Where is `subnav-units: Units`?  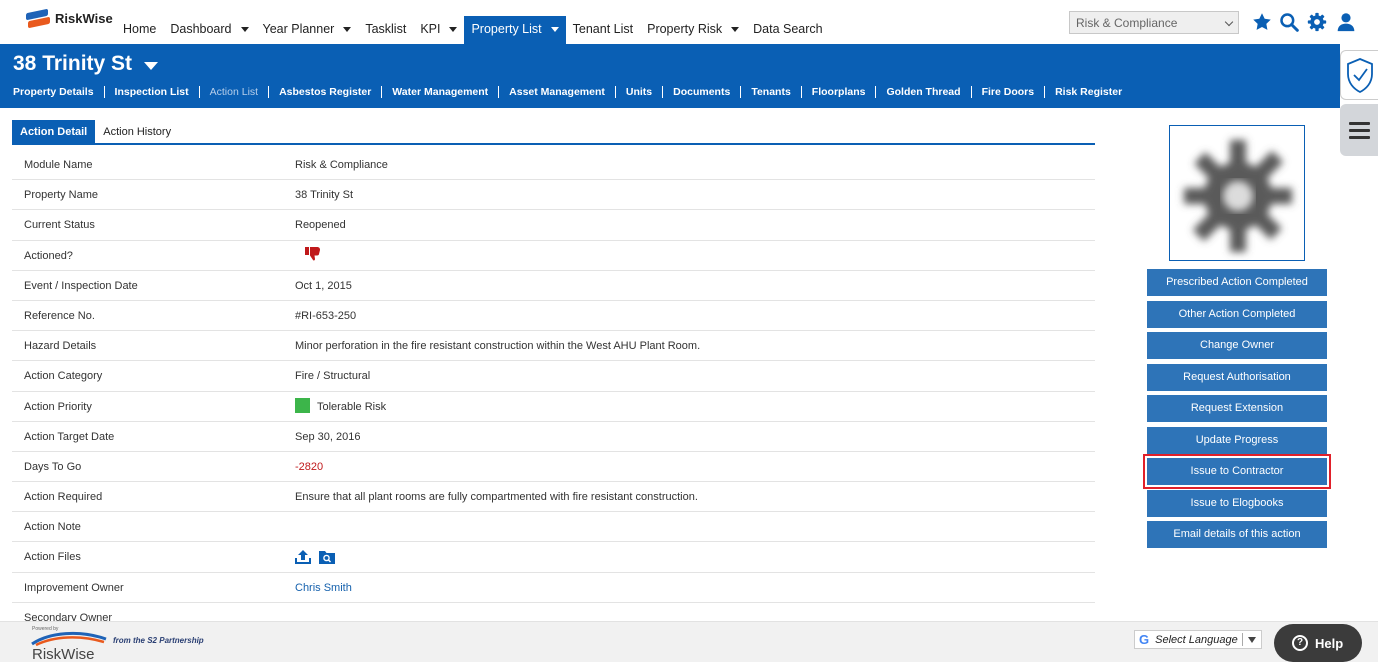 subnav-units: Units is located at coordinates (638, 92).